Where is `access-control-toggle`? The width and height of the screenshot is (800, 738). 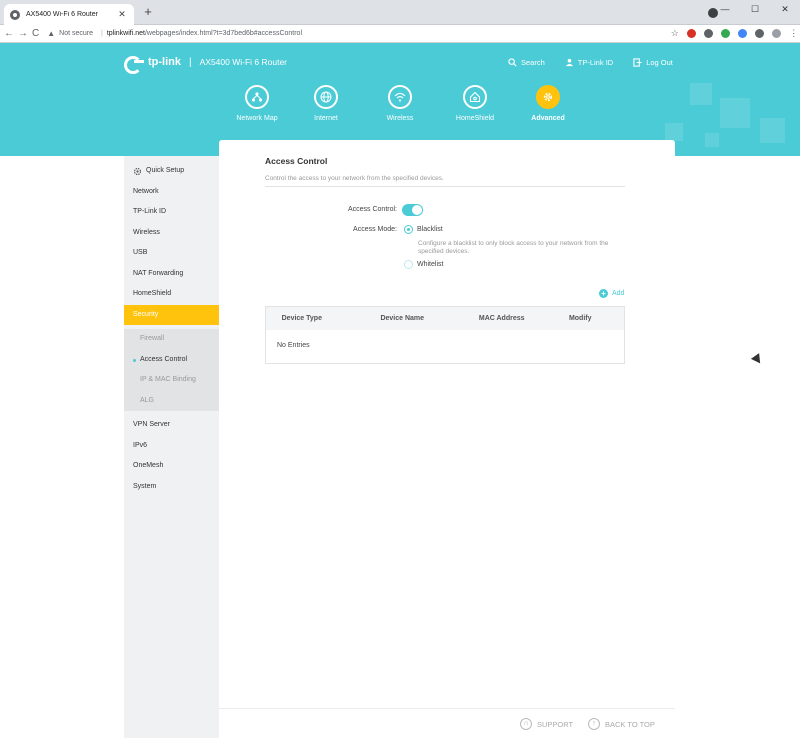
access-control-toggle is located at coordinates (412, 210).